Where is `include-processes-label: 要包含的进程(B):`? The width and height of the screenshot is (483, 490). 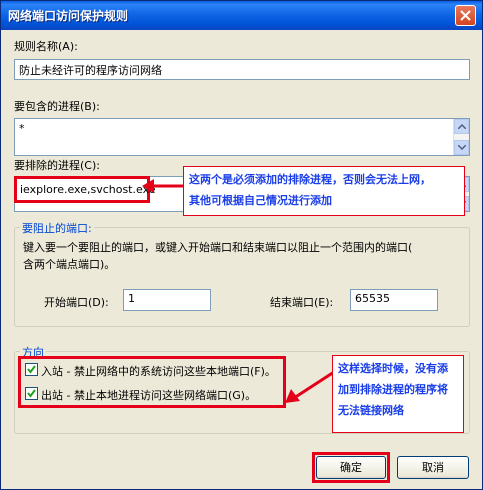
include-processes-label: 要包含的进程(B): is located at coordinates (57, 106).